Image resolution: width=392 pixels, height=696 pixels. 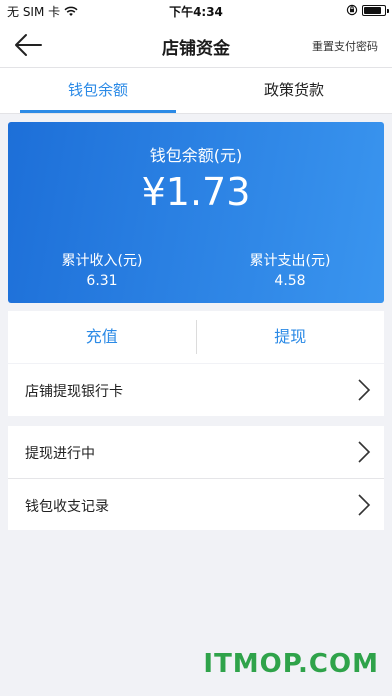 I want to click on menu-group-records: 提现进行中 钱包收支记录, so click(x=196, y=478).